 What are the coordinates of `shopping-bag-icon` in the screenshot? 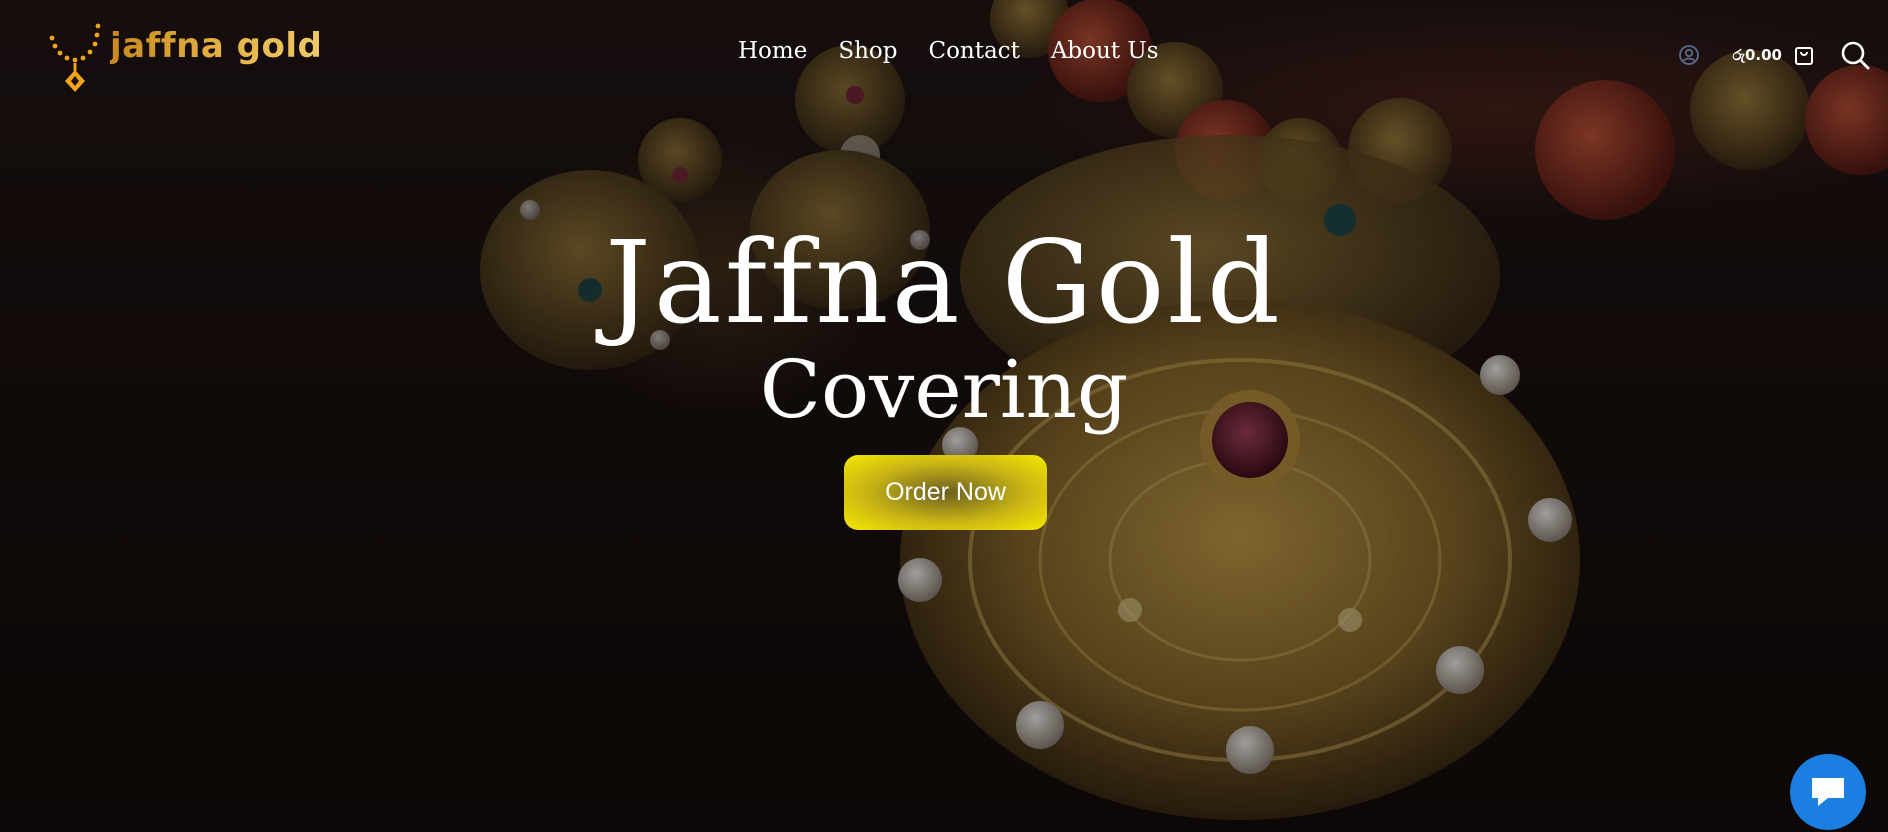 It's located at (1804, 55).